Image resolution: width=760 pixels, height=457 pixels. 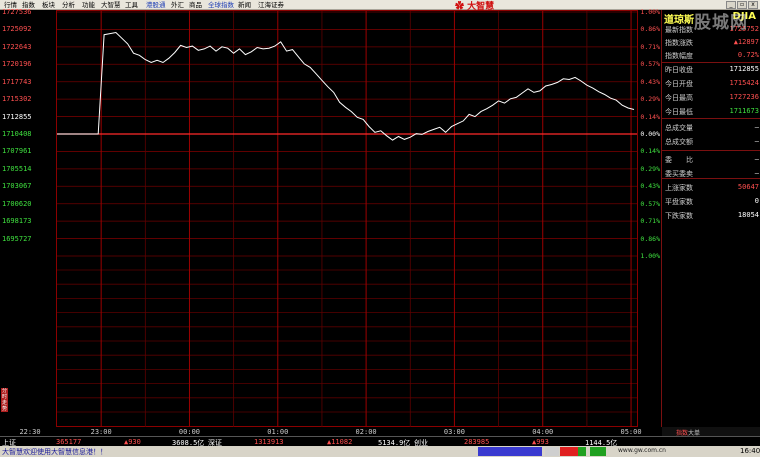 What do you see at coordinates (748, 187) in the screenshot?
I see `quote-value: 50647` at bounding box center [748, 187].